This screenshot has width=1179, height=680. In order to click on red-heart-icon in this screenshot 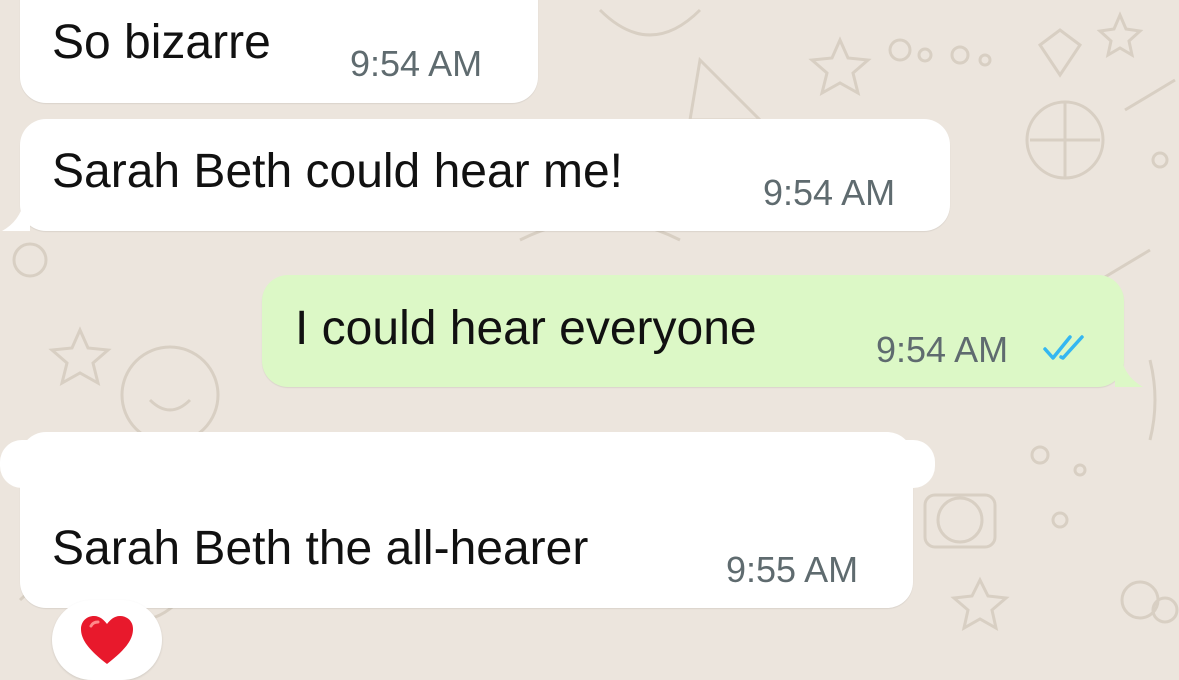, I will do `click(107, 640)`.